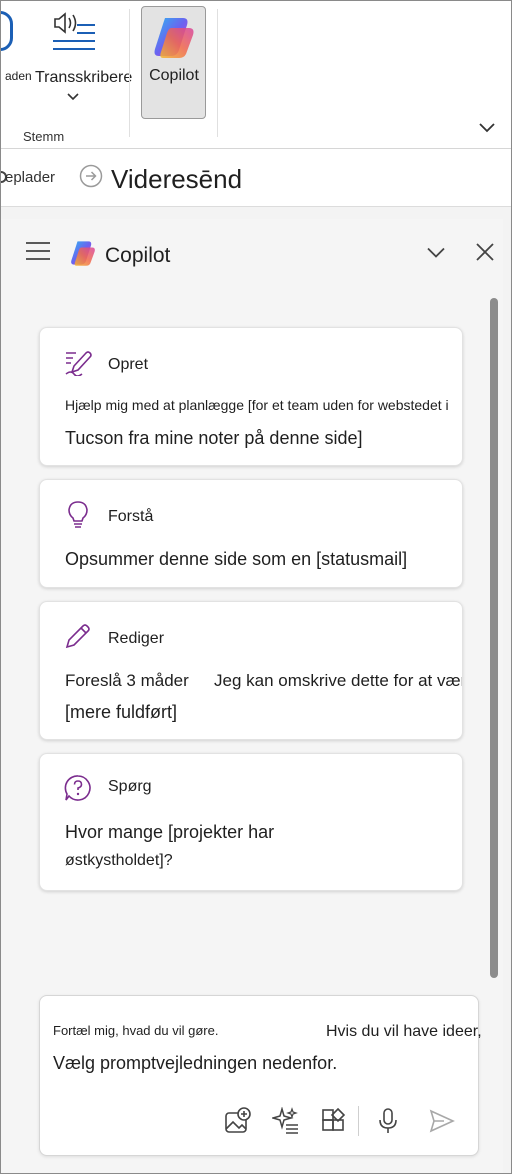 The image size is (512, 1174). Describe the element at coordinates (44, 136) in the screenshot. I see `voice-group-label: Stemm` at that location.